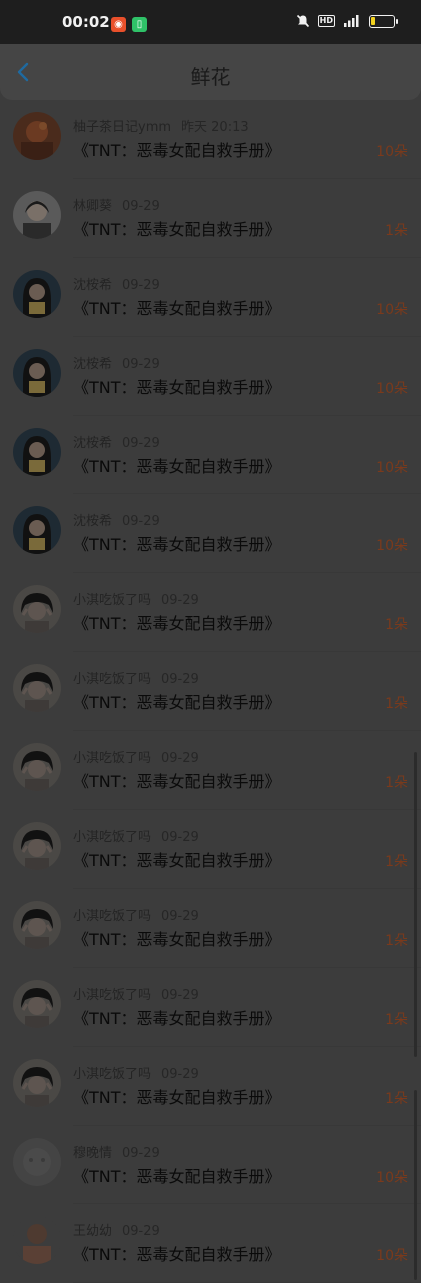 This screenshot has height=1283, width=421. I want to click on sender-name: 王幼幼, so click(92, 1231).